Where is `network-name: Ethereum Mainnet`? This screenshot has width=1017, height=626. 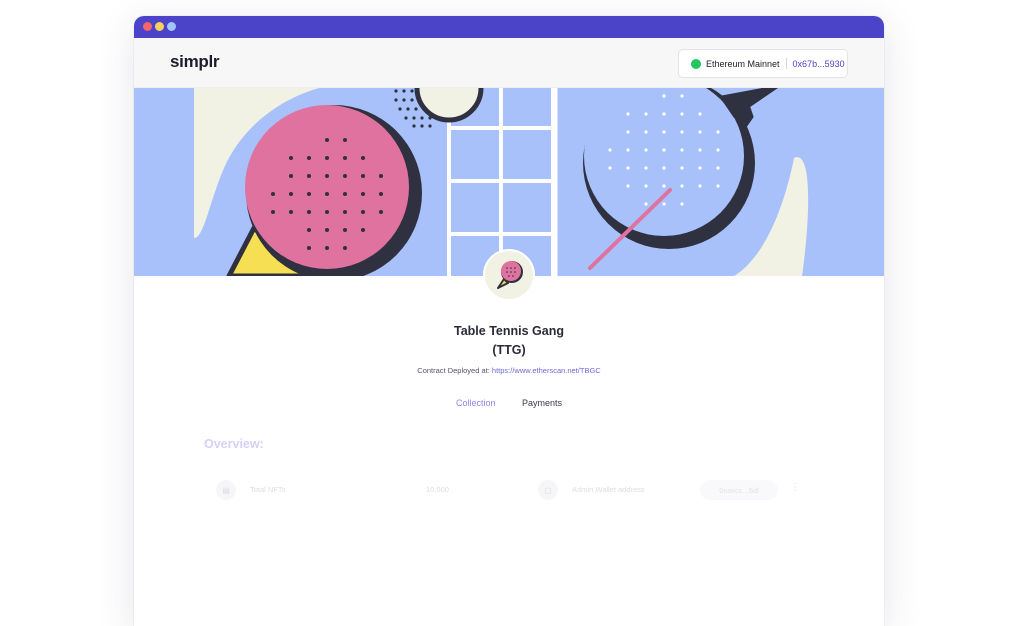 network-name: Ethereum Mainnet is located at coordinates (743, 63).